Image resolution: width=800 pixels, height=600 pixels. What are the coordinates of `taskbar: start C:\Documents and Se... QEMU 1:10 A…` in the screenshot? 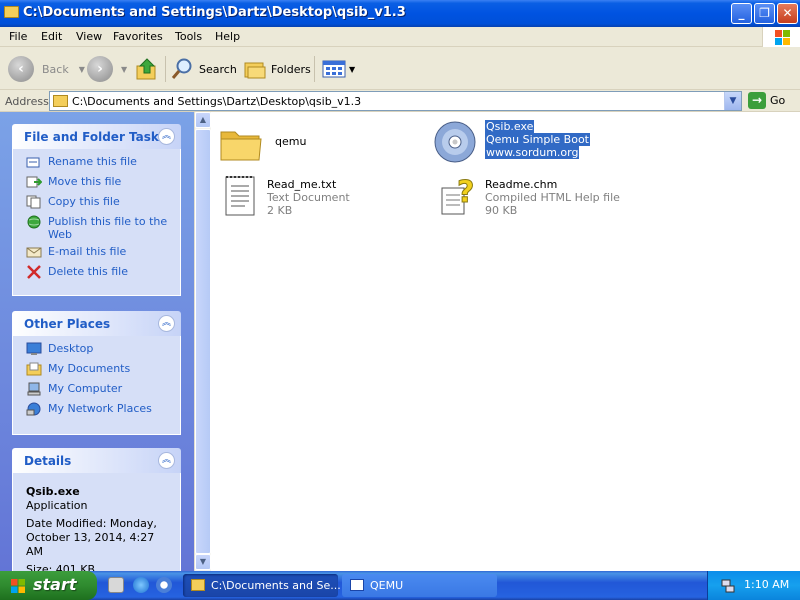 It's located at (400, 585).